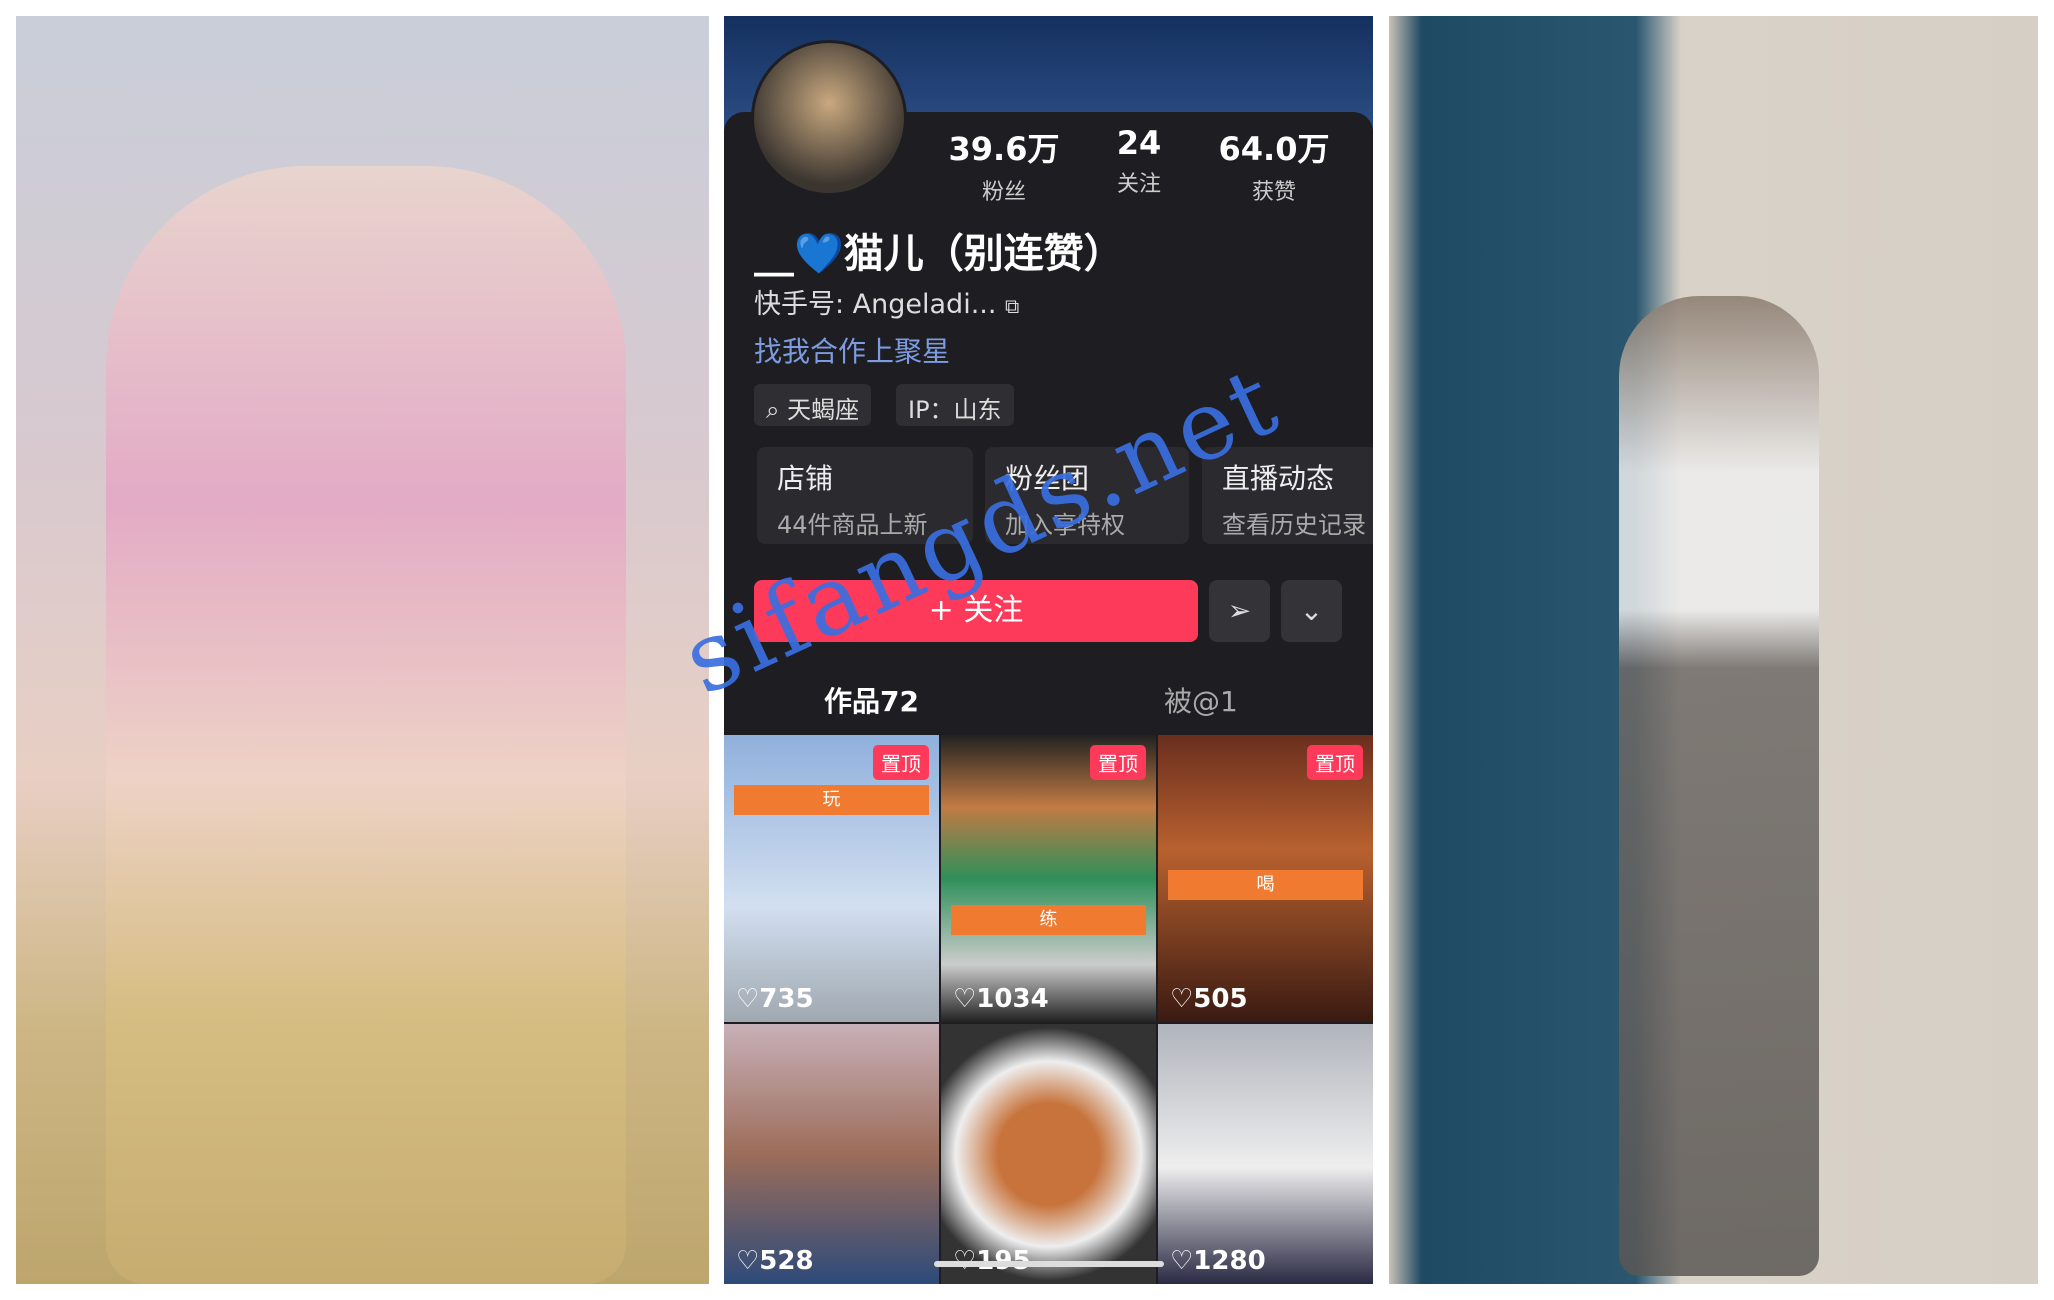 Image resolution: width=2054 pixels, height=1300 pixels. Describe the element at coordinates (1004, 149) in the screenshot. I see `stat-value: 39.6万` at that location.